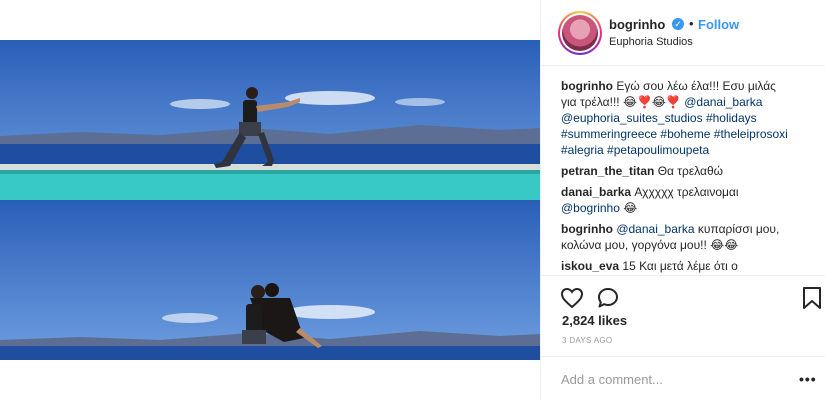 This screenshot has height=400, width=825. Describe the element at coordinates (637, 24) in the screenshot. I see `author-username: bogrinho` at that location.